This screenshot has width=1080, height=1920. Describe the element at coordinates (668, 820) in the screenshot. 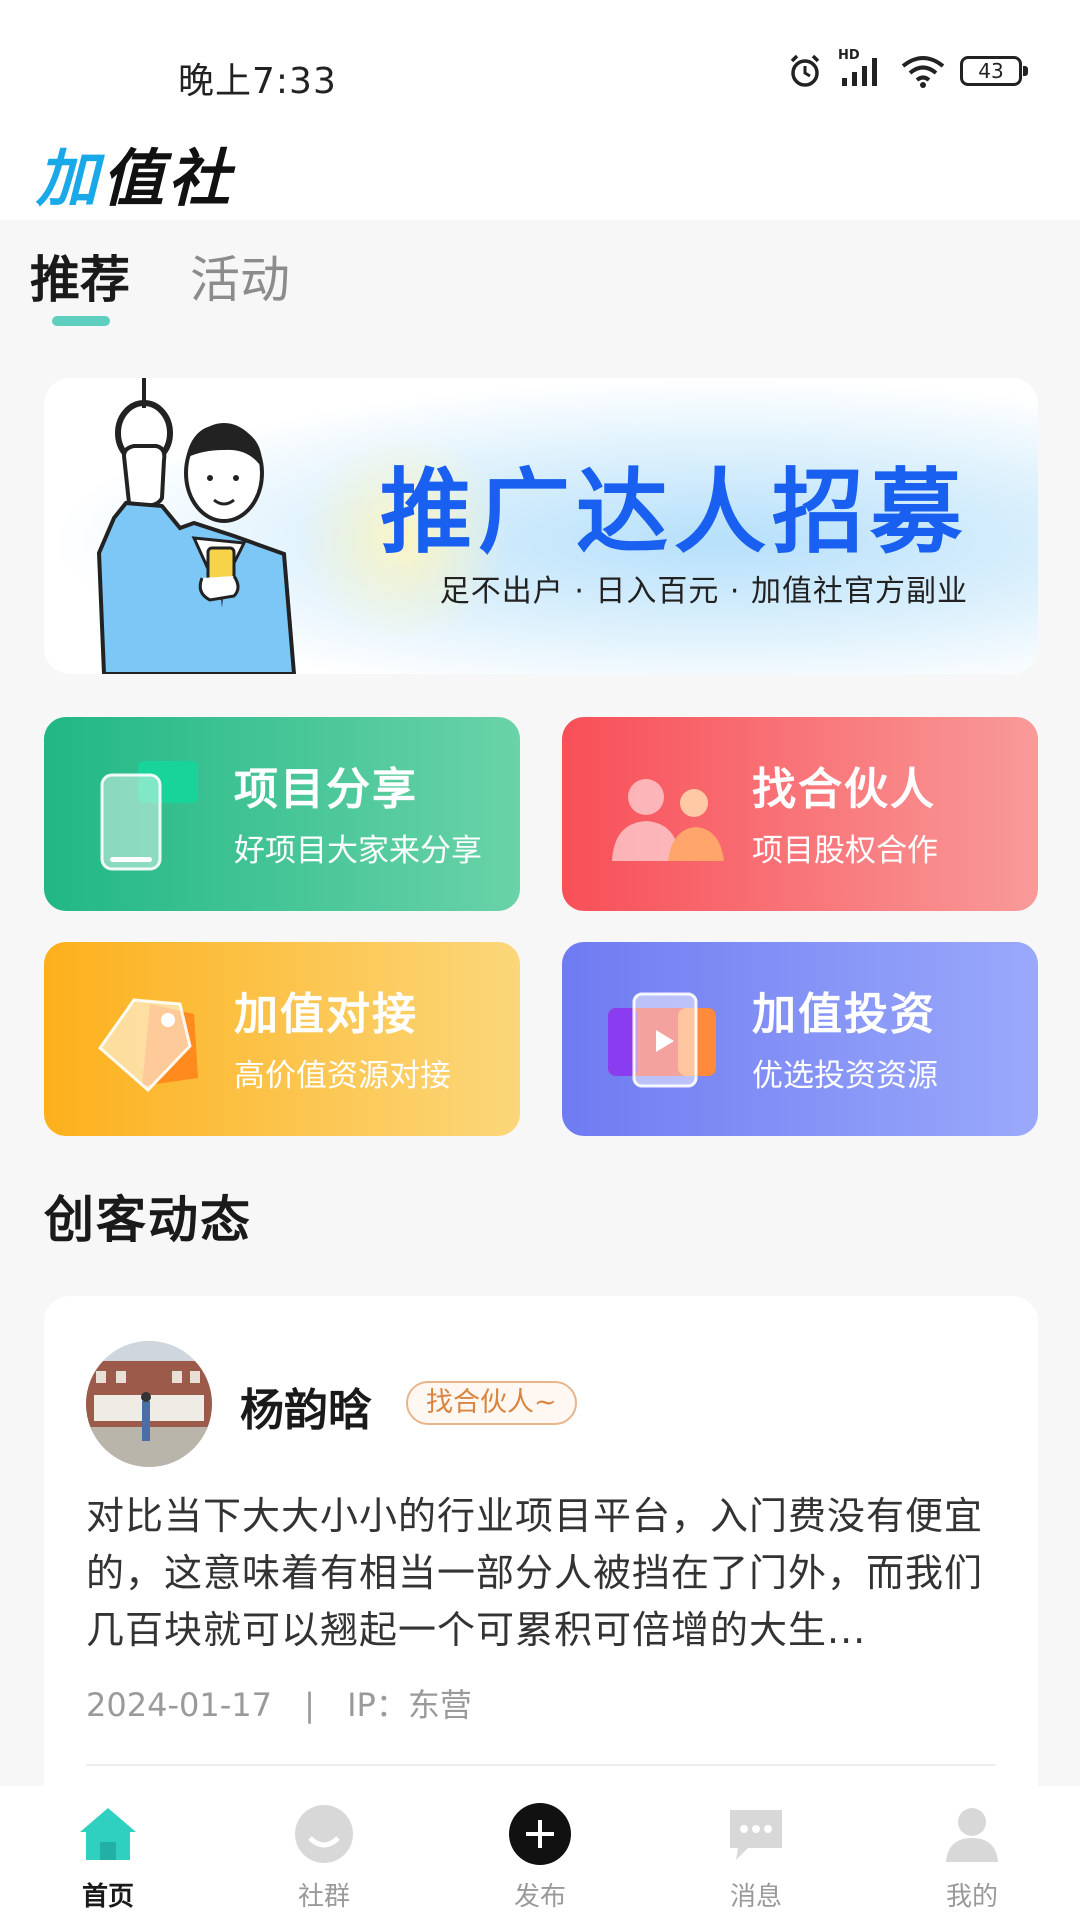

I see `people-icon` at that location.